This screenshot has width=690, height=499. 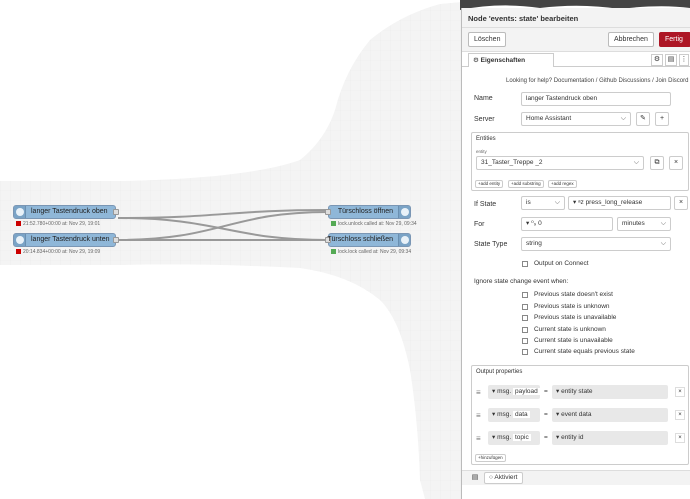 I want to click on add-regex-button: +add regex, so click(x=562, y=184).